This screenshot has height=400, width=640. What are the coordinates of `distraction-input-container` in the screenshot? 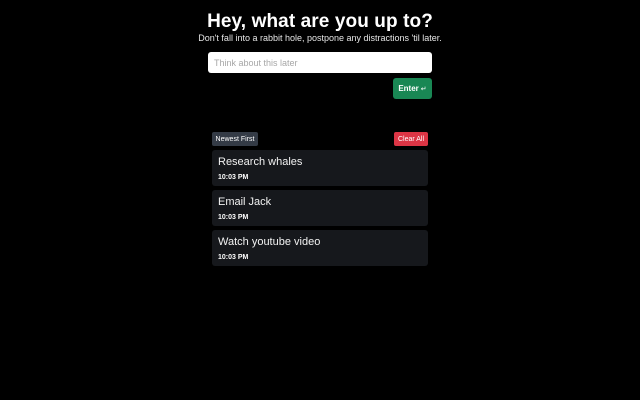 It's located at (320, 62).